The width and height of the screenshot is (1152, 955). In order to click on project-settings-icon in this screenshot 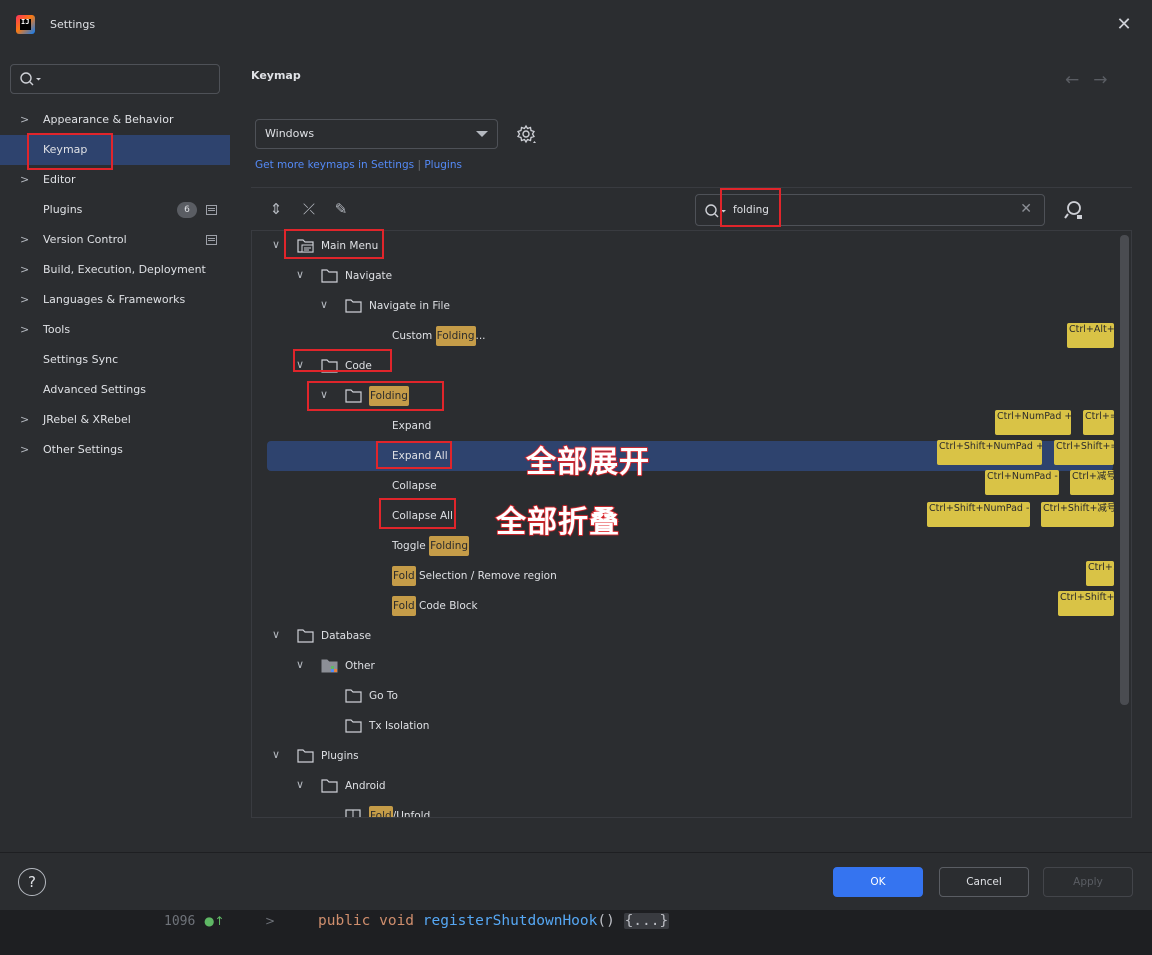, I will do `click(211, 240)`.